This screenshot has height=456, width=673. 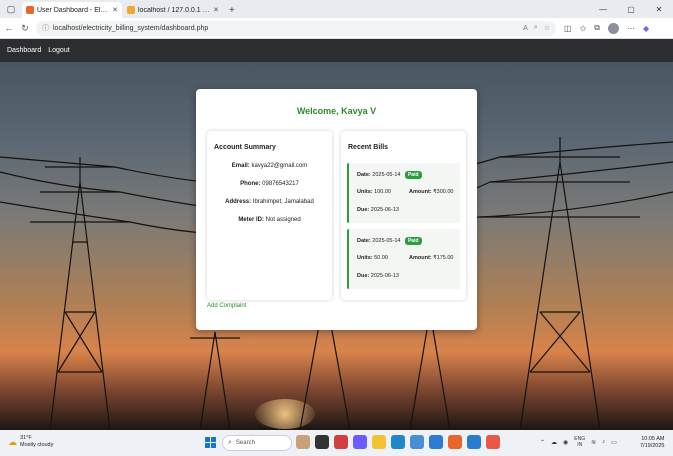 What do you see at coordinates (58, 50) in the screenshot?
I see `nav-logout-link: Logout` at bounding box center [58, 50].